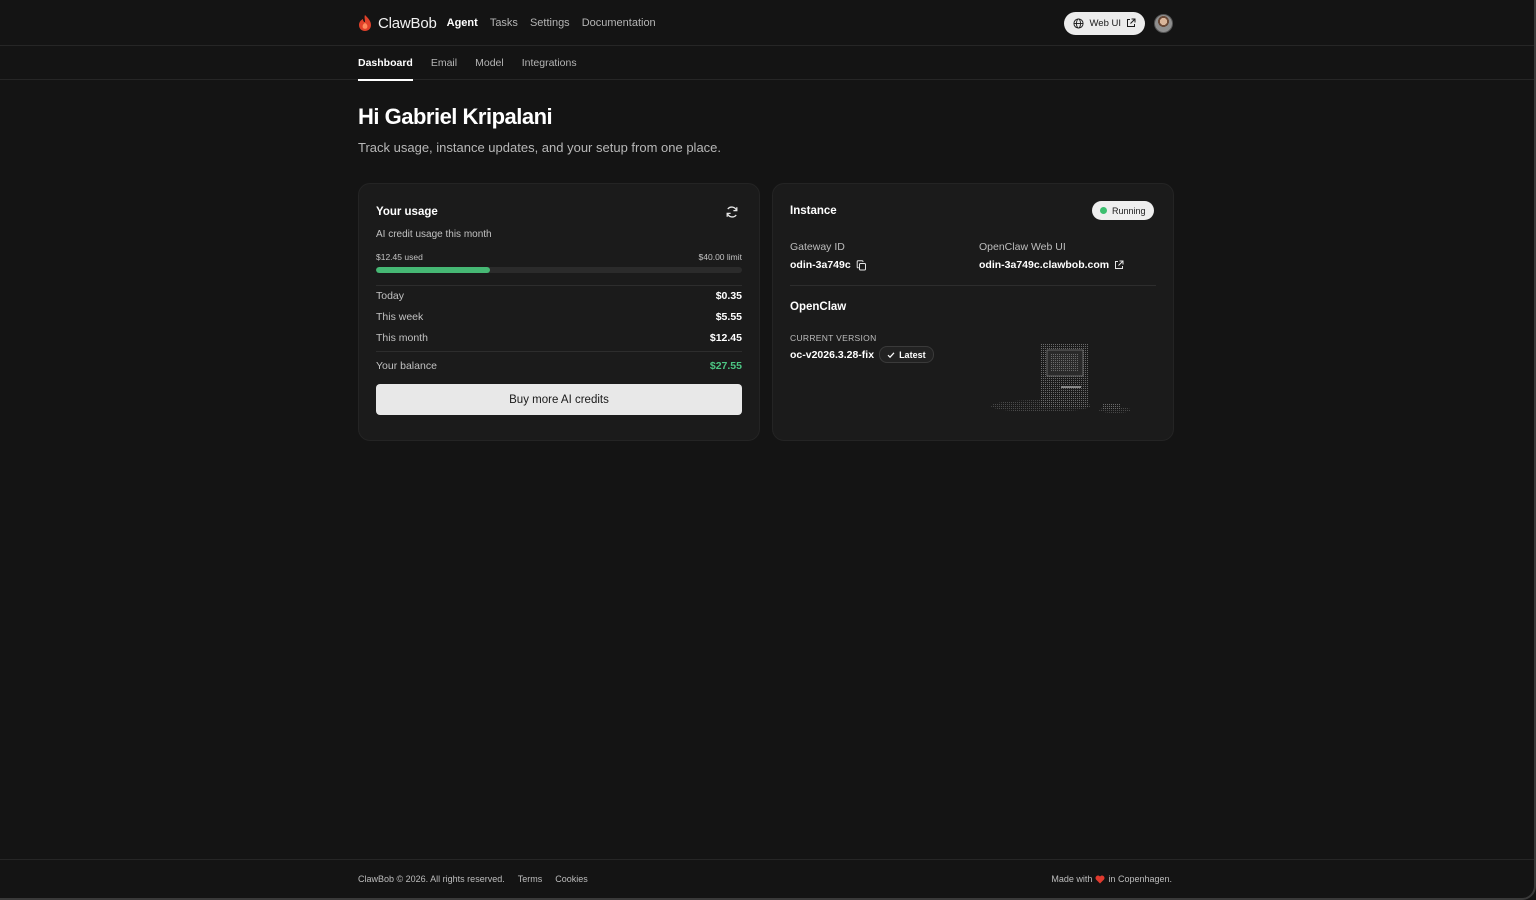  I want to click on usage-row-month: This month $12.45, so click(559, 338).